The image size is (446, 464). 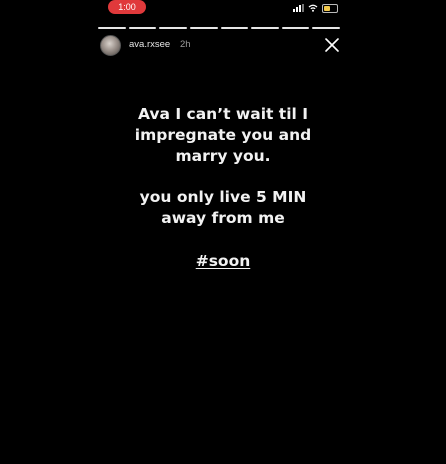 What do you see at coordinates (223, 114) in the screenshot?
I see `message-line: Ava I can’t wait til I` at bounding box center [223, 114].